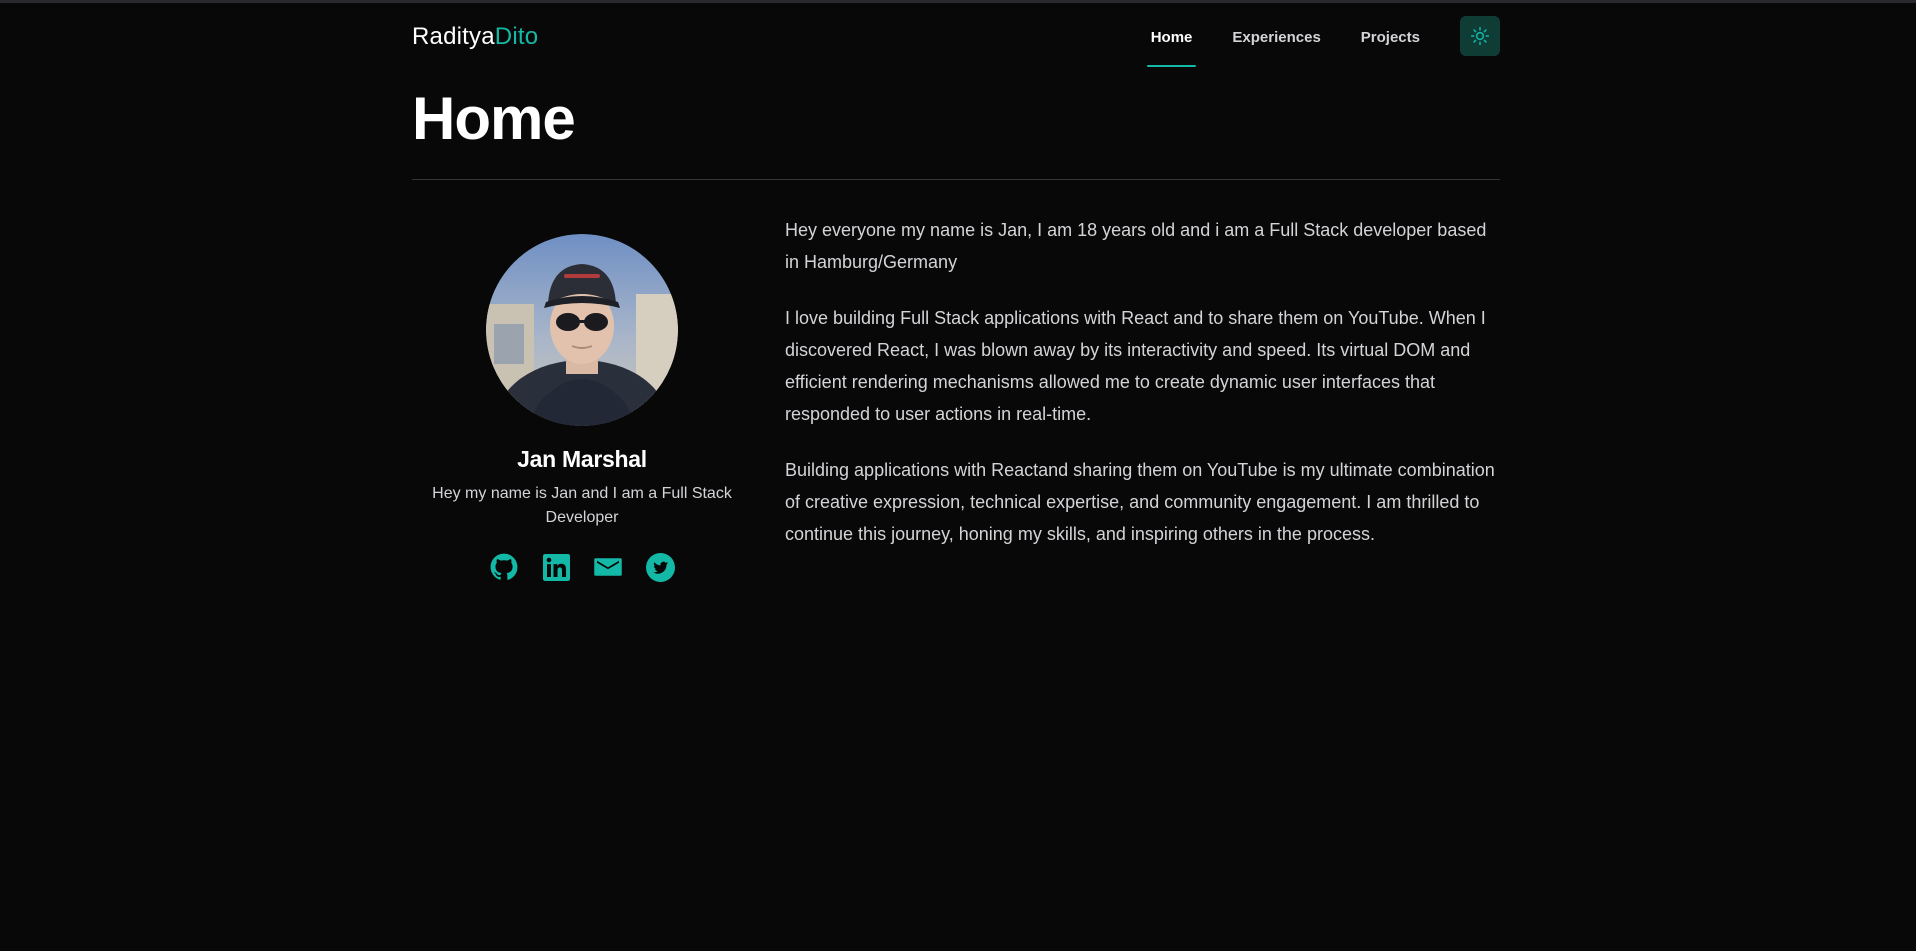 The image size is (1916, 951). Describe the element at coordinates (582, 567) in the screenshot. I see `social-links` at that location.